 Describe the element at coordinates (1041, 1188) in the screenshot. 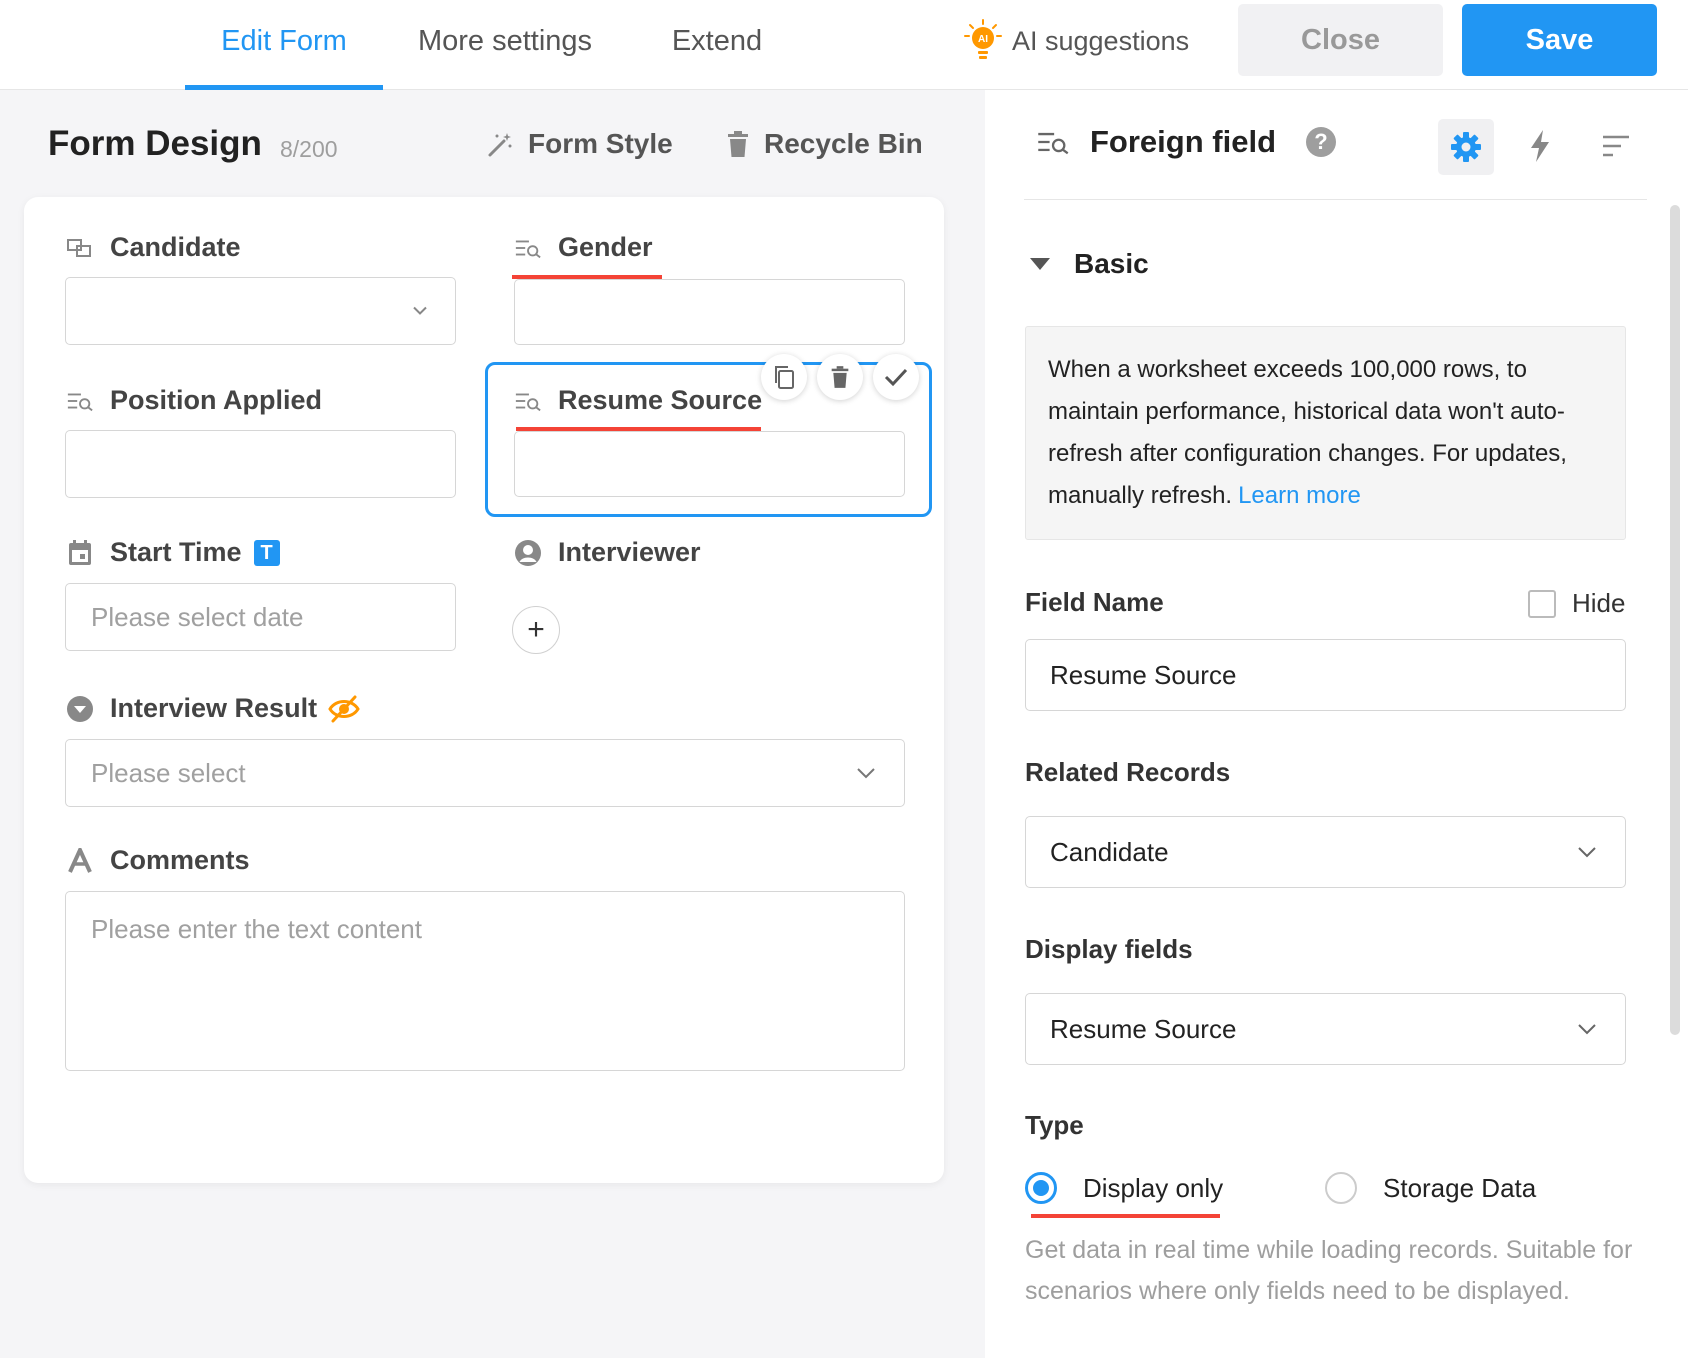

I see `radio-circle-selected` at that location.